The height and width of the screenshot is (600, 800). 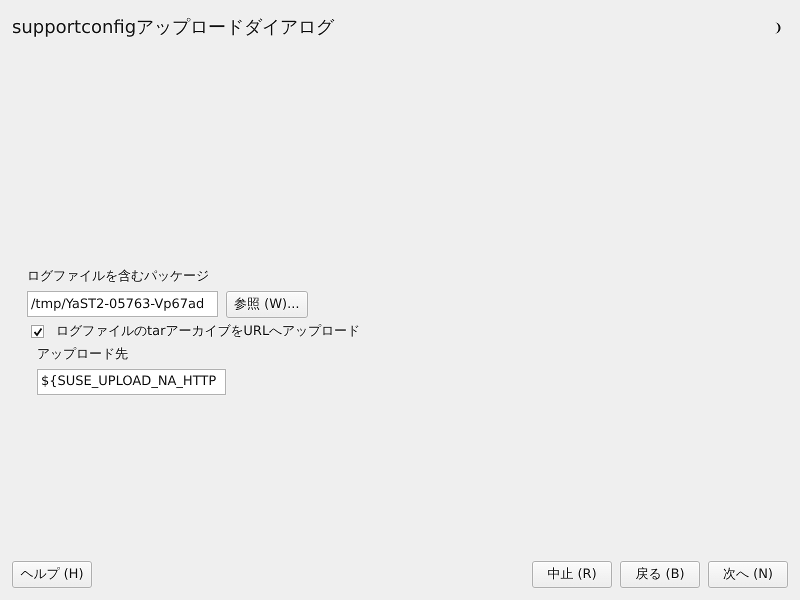 What do you see at coordinates (748, 574) in the screenshot?
I see `dialog-button: 次へ (N)` at bounding box center [748, 574].